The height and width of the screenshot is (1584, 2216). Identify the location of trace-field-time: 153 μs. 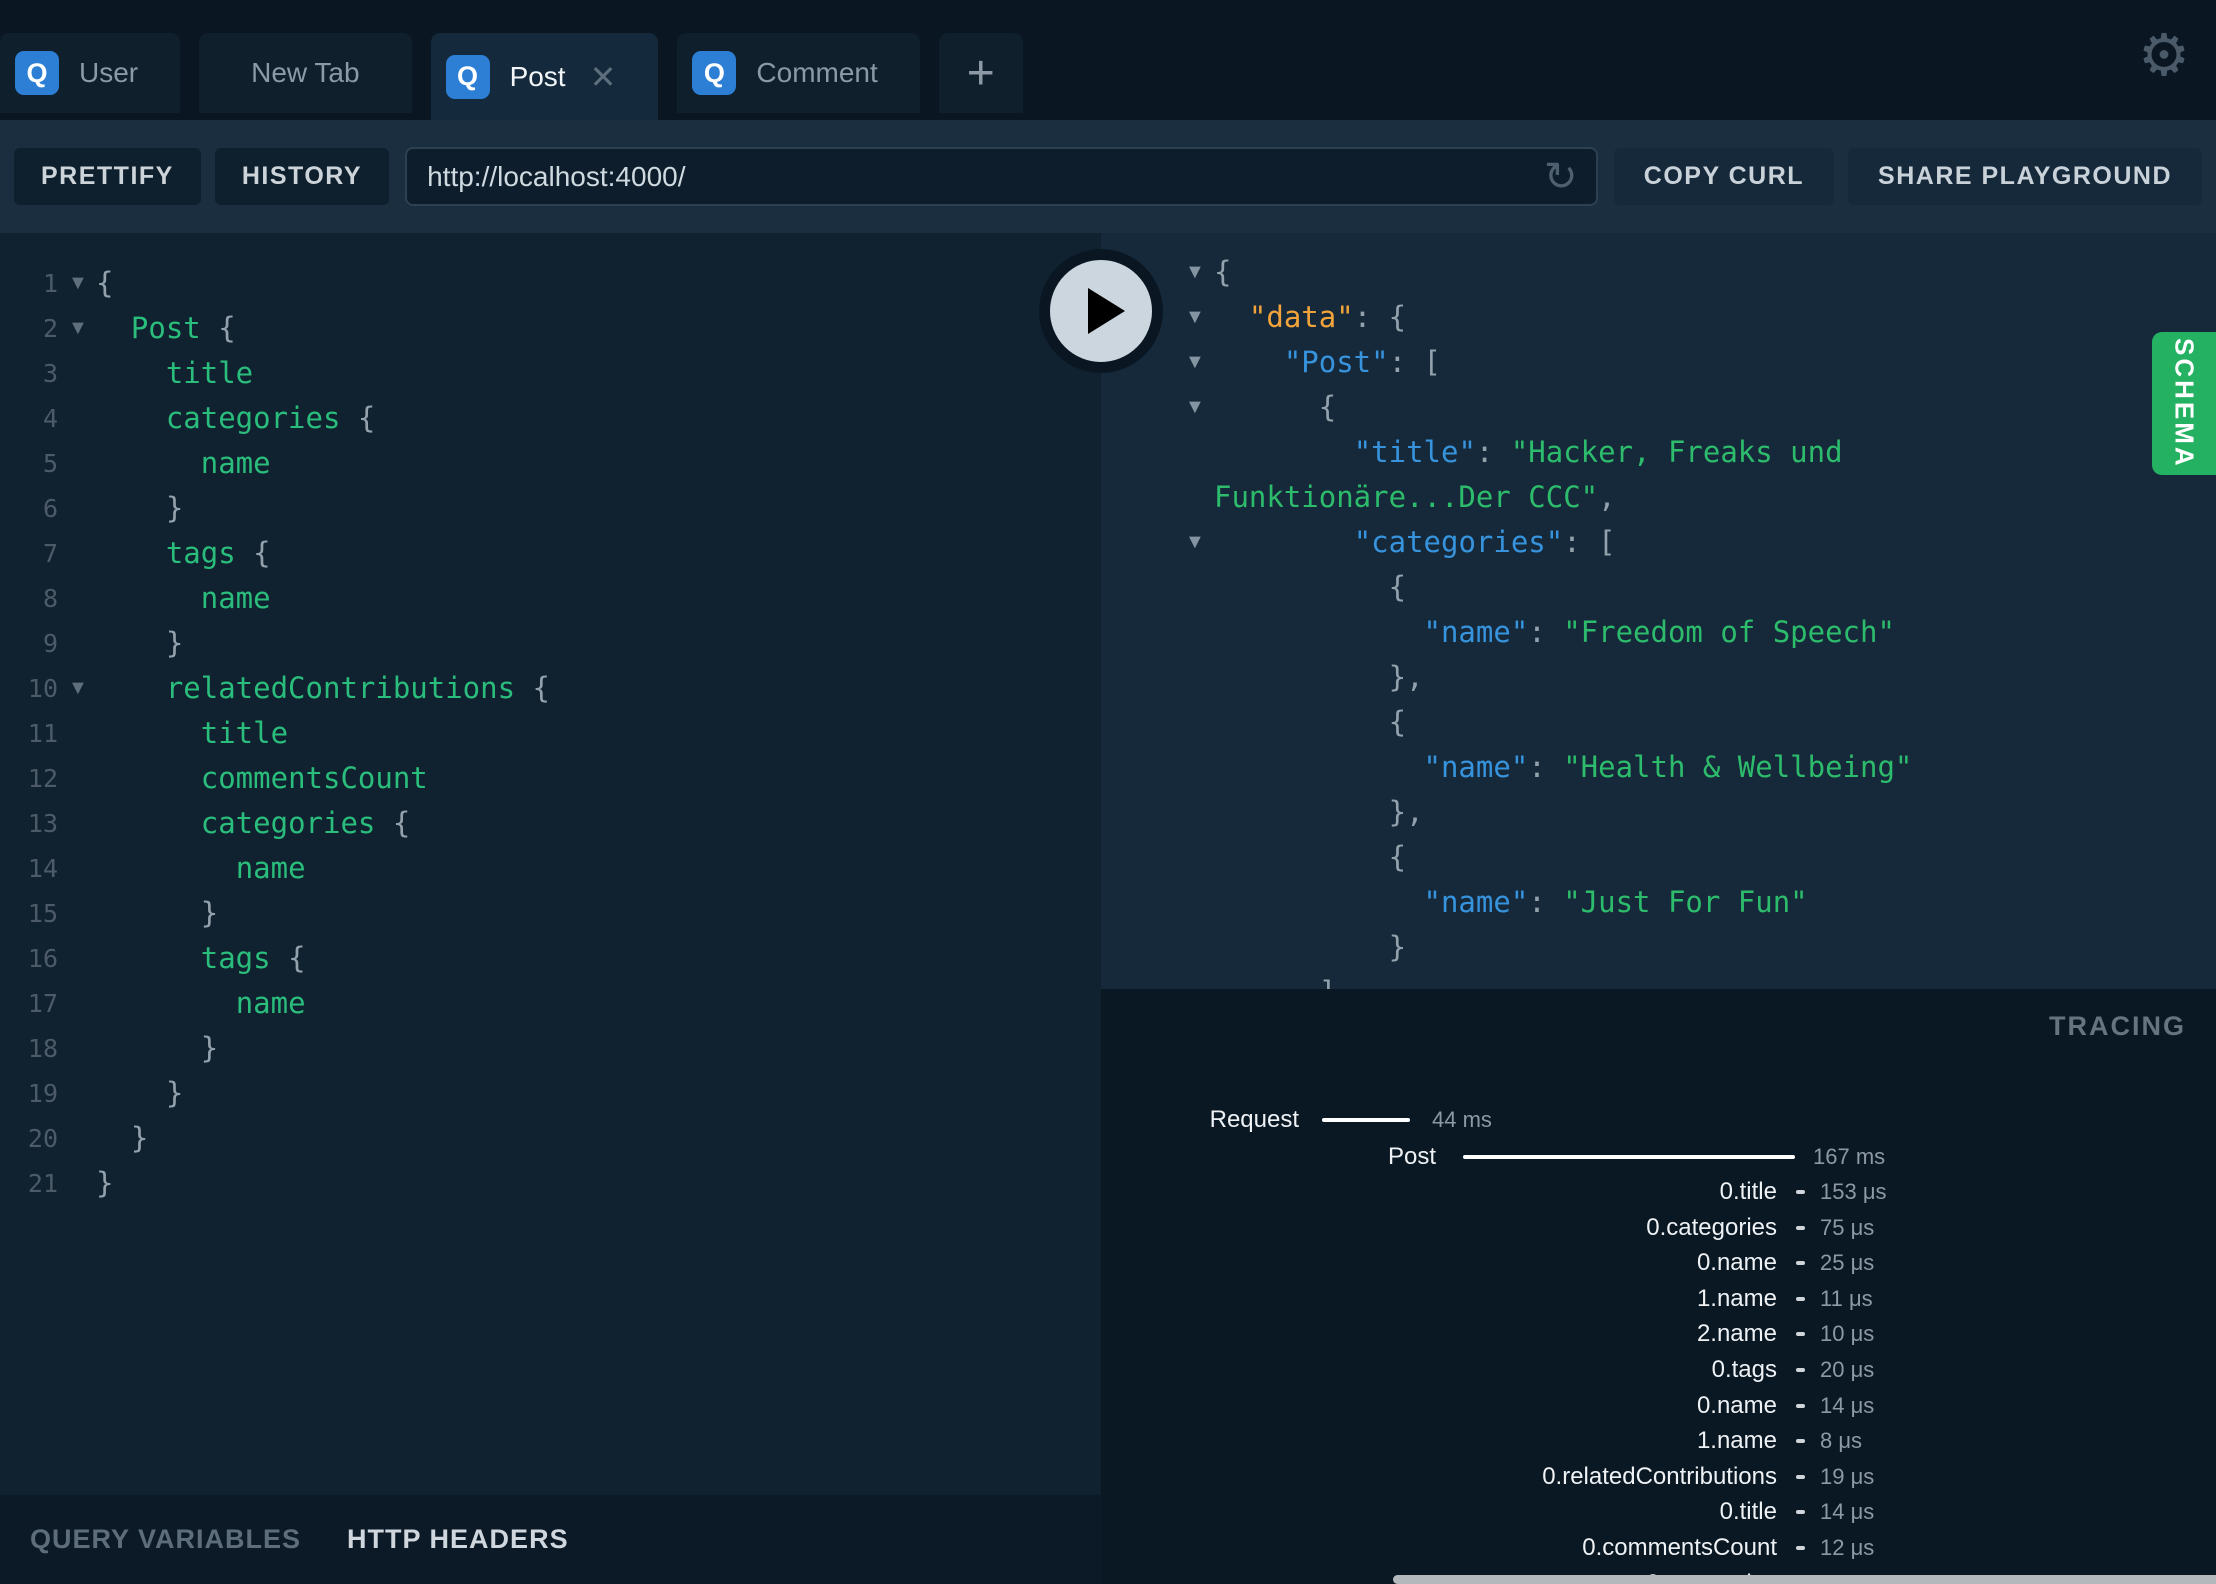
(1853, 1191).